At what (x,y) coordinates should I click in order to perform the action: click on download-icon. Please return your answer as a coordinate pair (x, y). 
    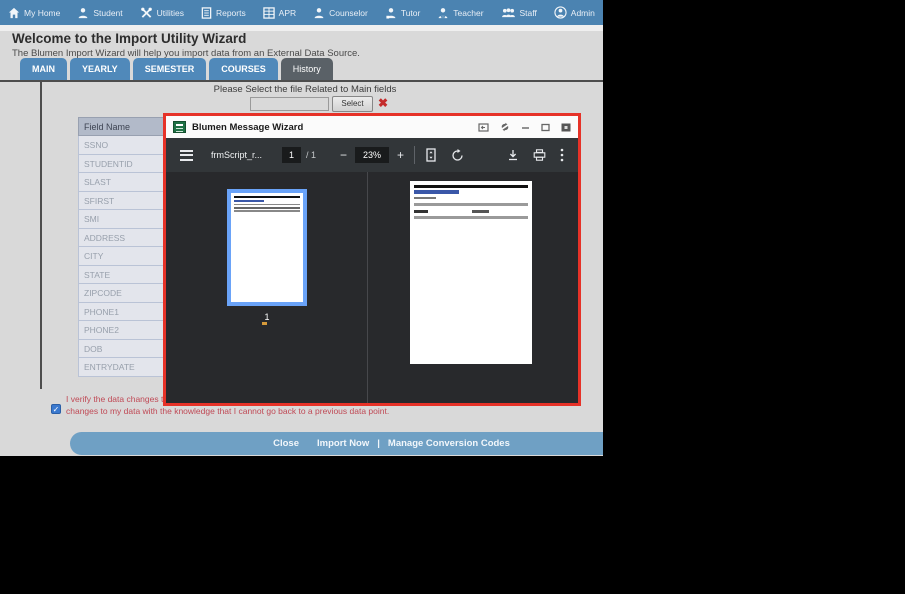
    Looking at the image, I should click on (513, 155).